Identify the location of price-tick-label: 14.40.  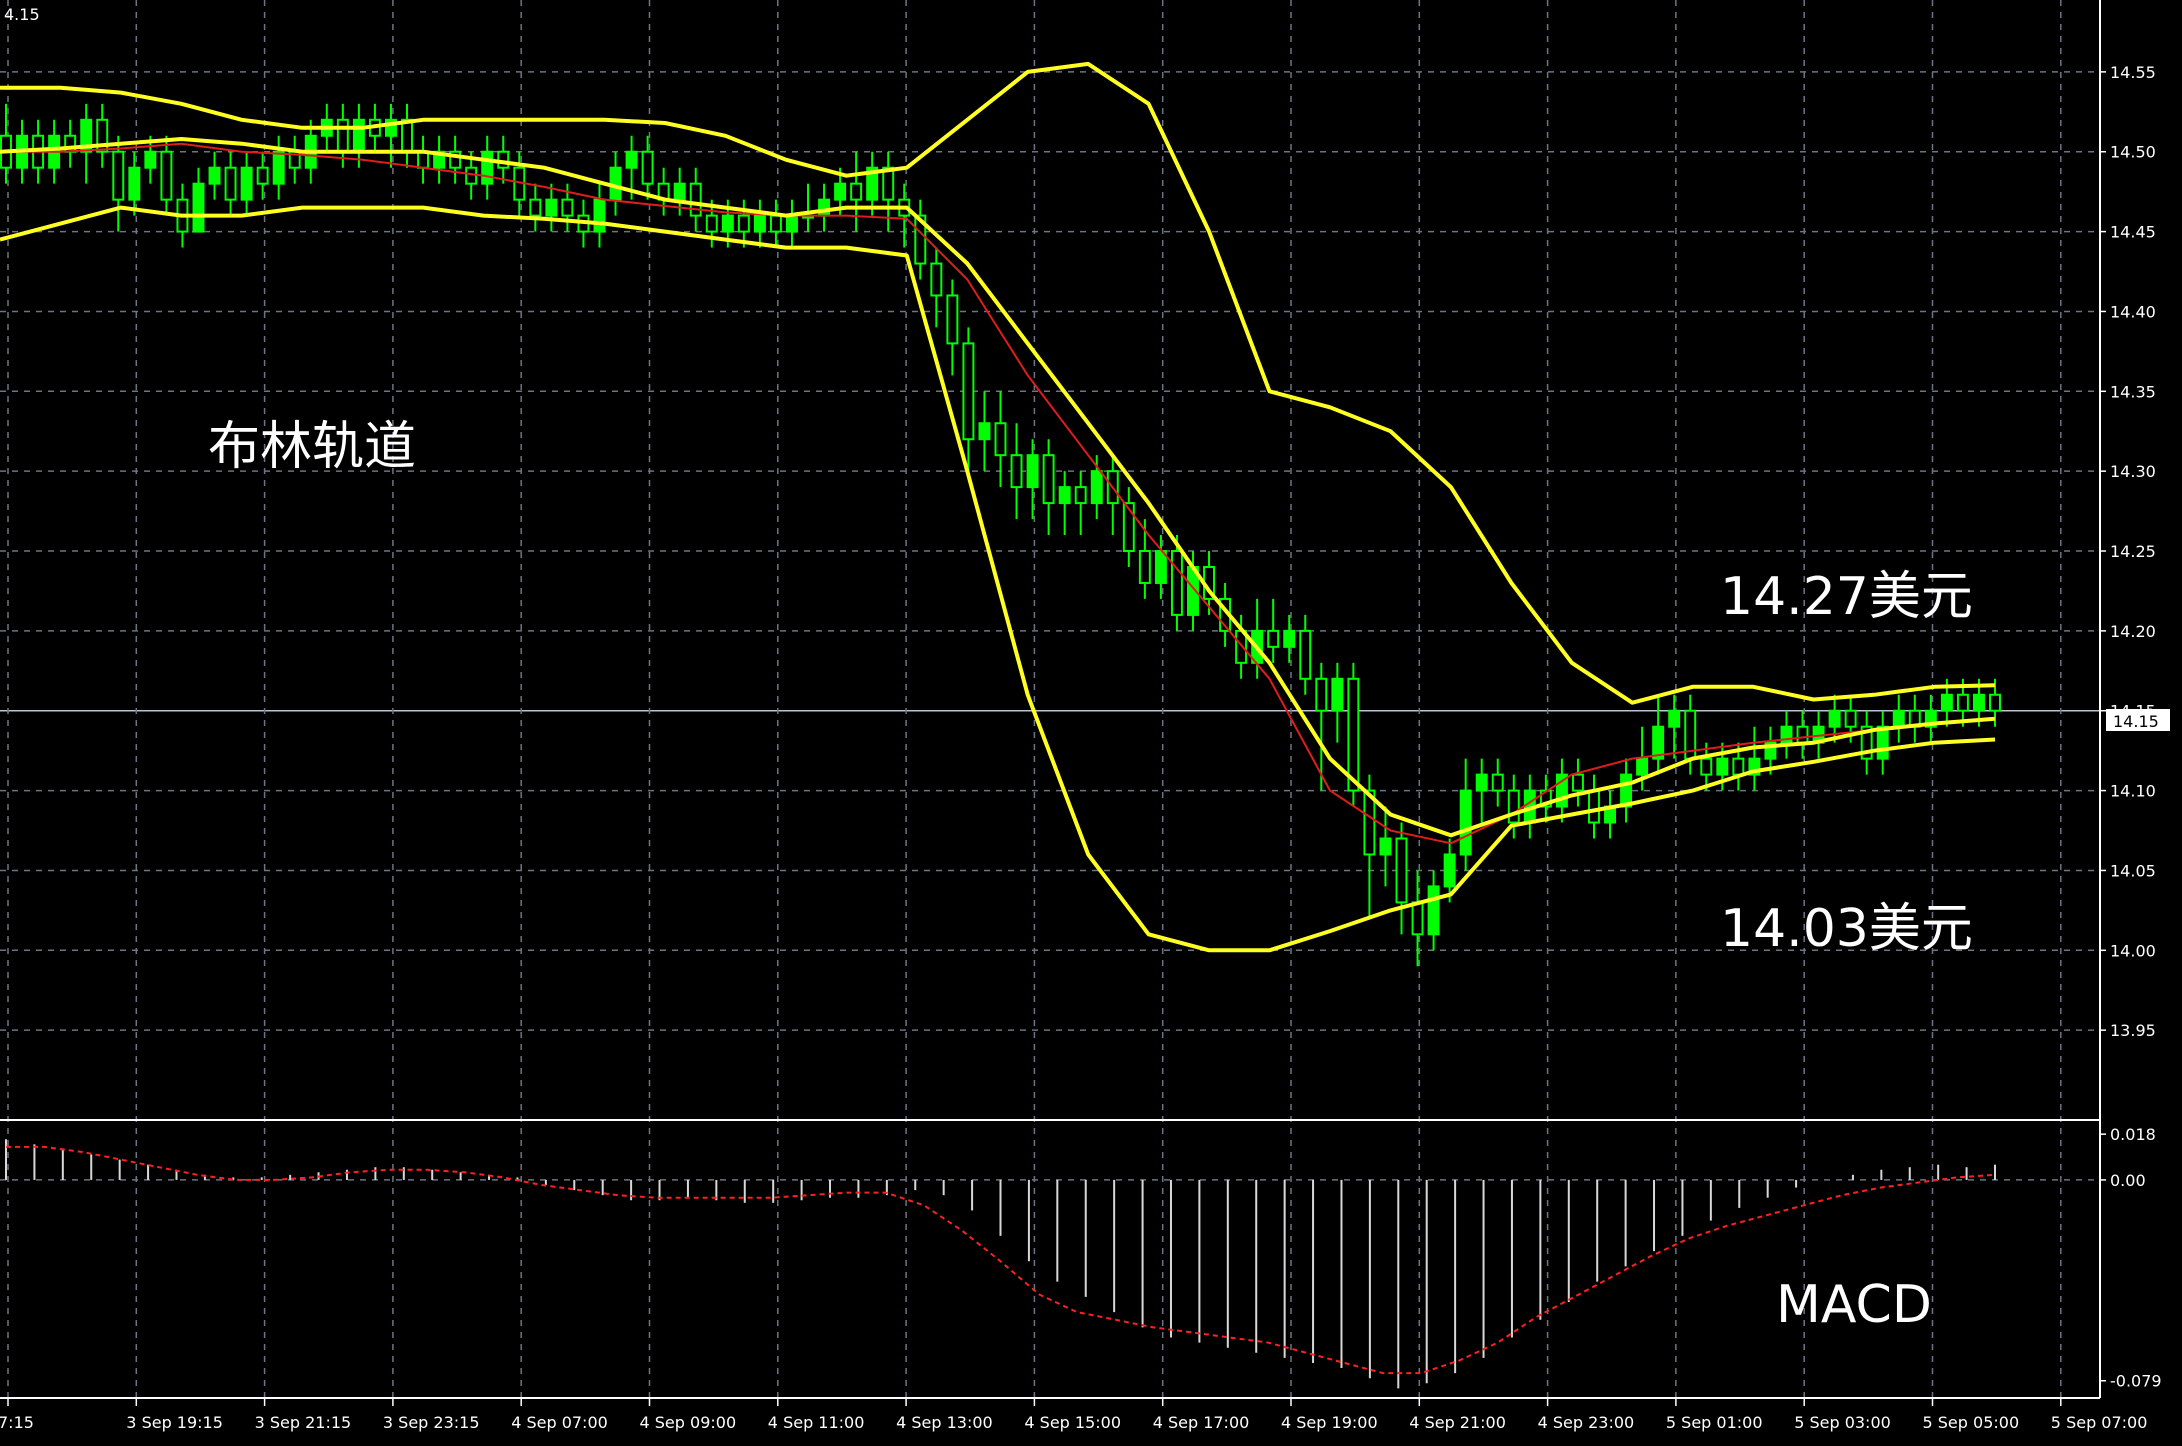
(2133, 311).